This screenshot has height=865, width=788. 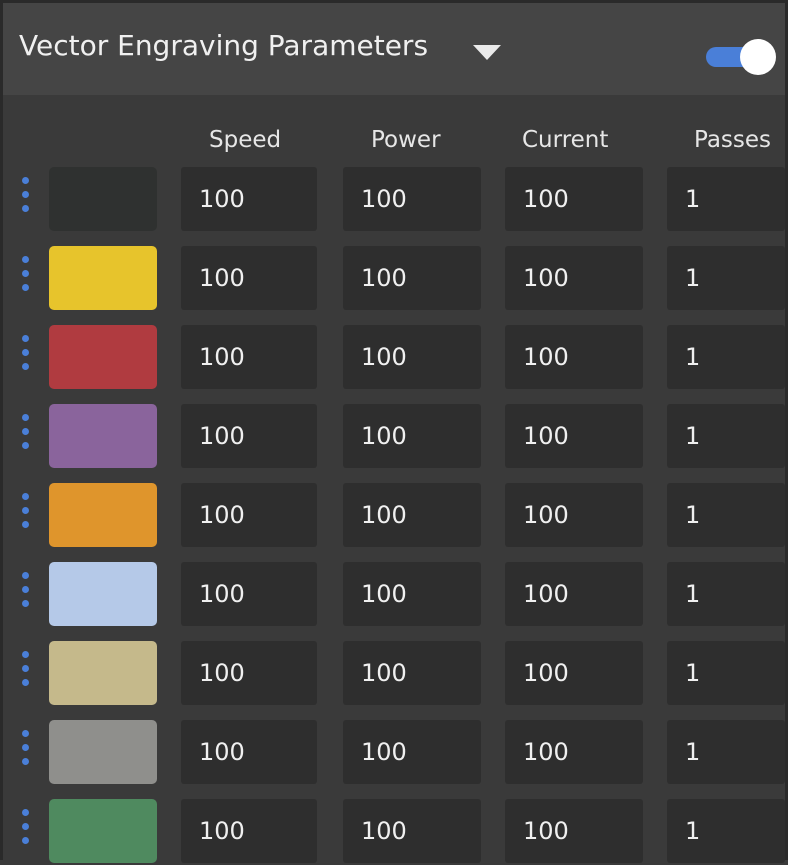 I want to click on column-header-speed: Speed, so click(x=245, y=140).